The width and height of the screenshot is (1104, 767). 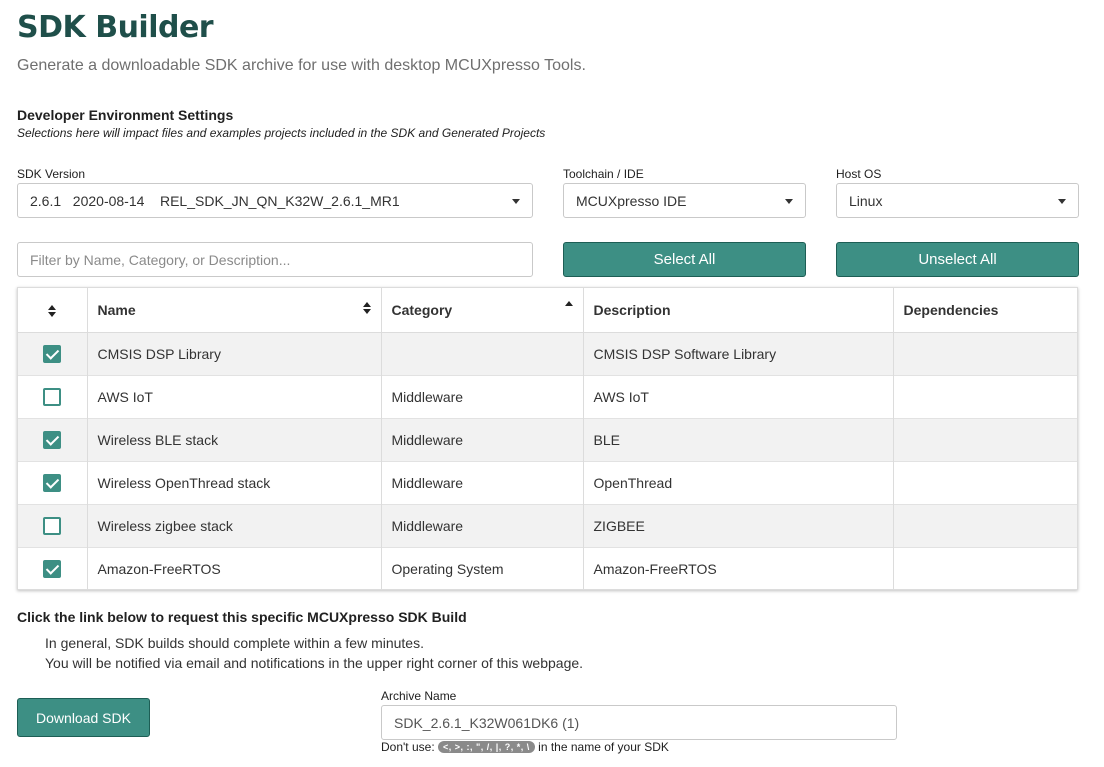 What do you see at coordinates (738, 525) in the screenshot?
I see `cell-description: ZIGBEE` at bounding box center [738, 525].